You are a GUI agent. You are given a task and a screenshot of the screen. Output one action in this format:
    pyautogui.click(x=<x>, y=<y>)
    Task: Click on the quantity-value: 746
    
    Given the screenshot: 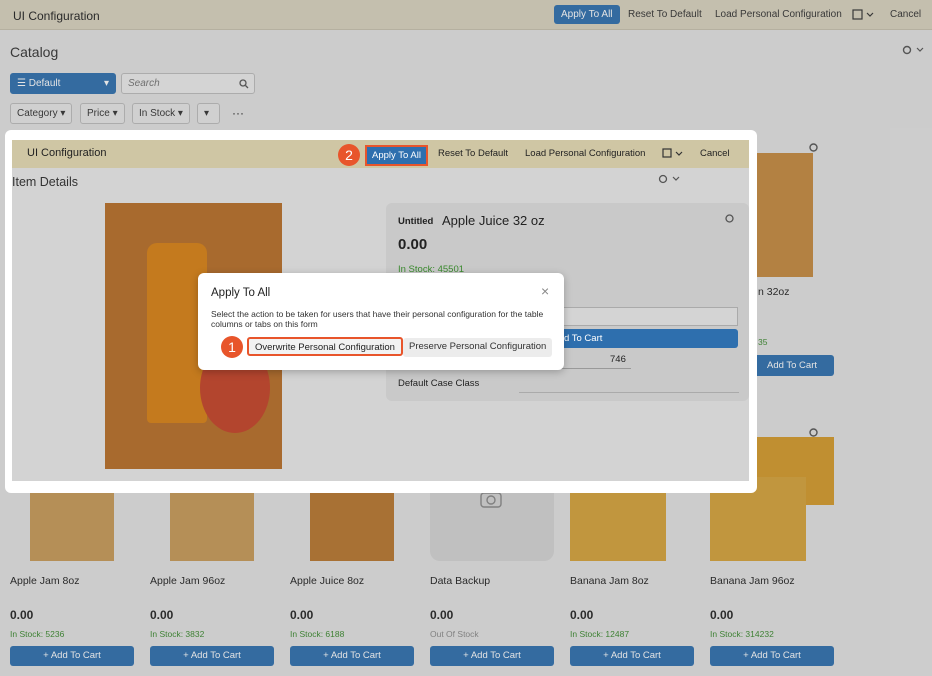 What is the action you would take?
    pyautogui.click(x=618, y=359)
    